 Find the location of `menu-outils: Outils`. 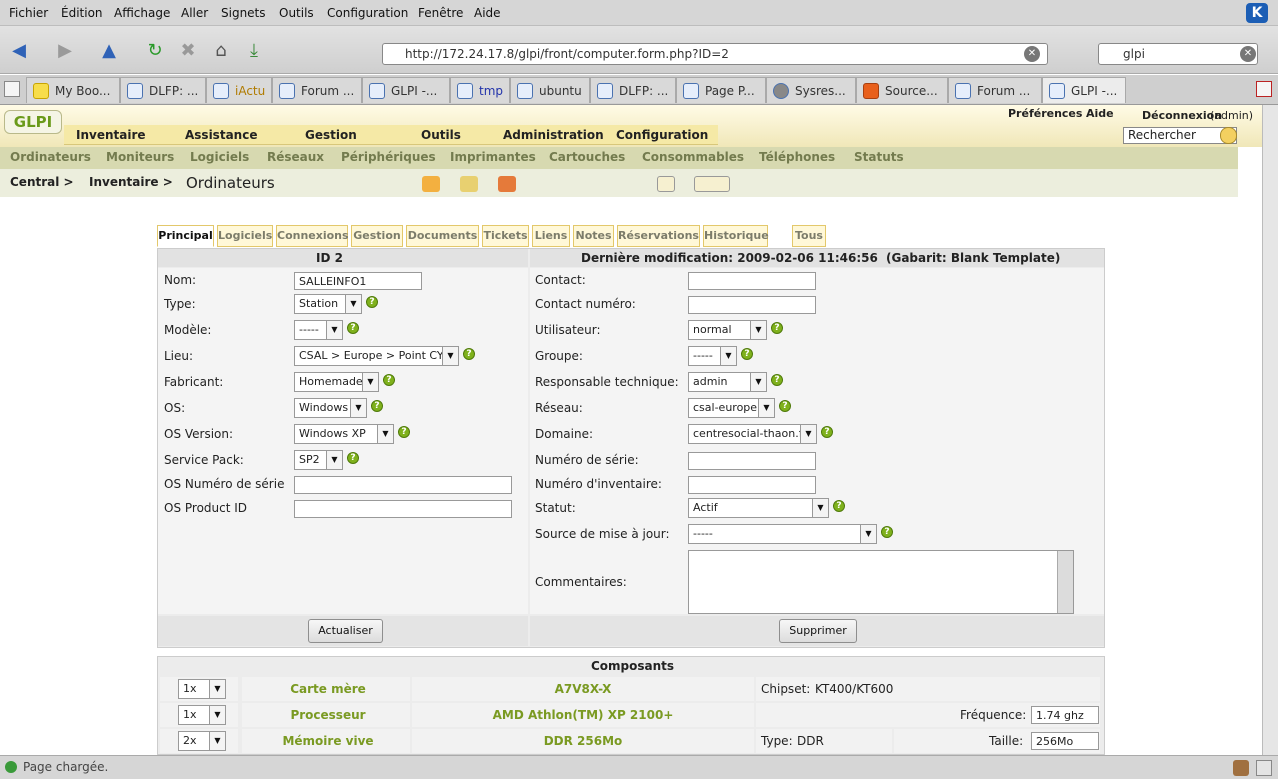

menu-outils: Outils is located at coordinates (296, 13).